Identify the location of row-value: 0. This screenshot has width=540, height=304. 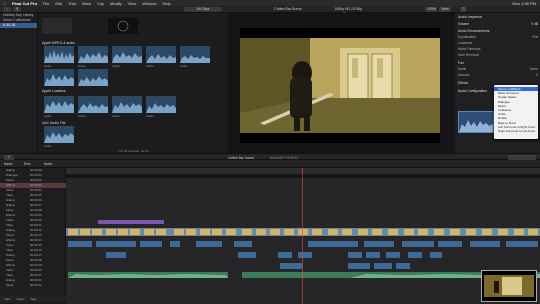
(537, 75).